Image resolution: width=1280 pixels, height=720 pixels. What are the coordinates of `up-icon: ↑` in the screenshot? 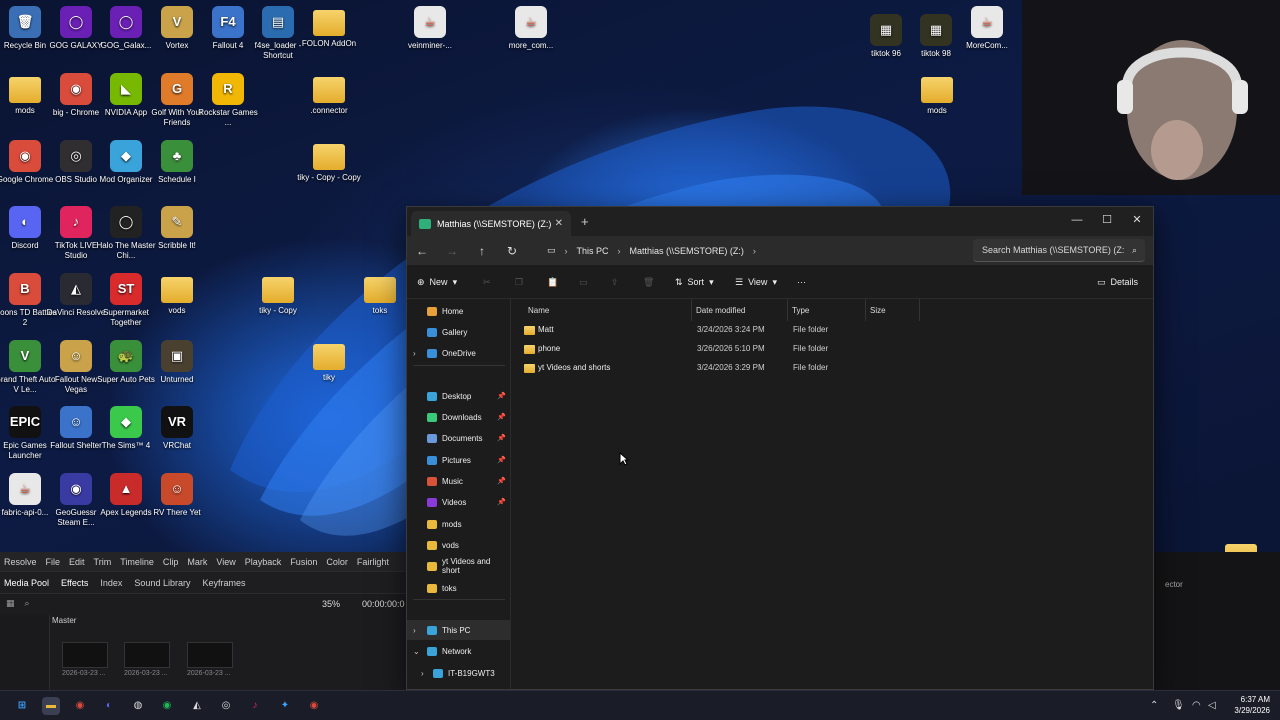 It's located at (482, 251).